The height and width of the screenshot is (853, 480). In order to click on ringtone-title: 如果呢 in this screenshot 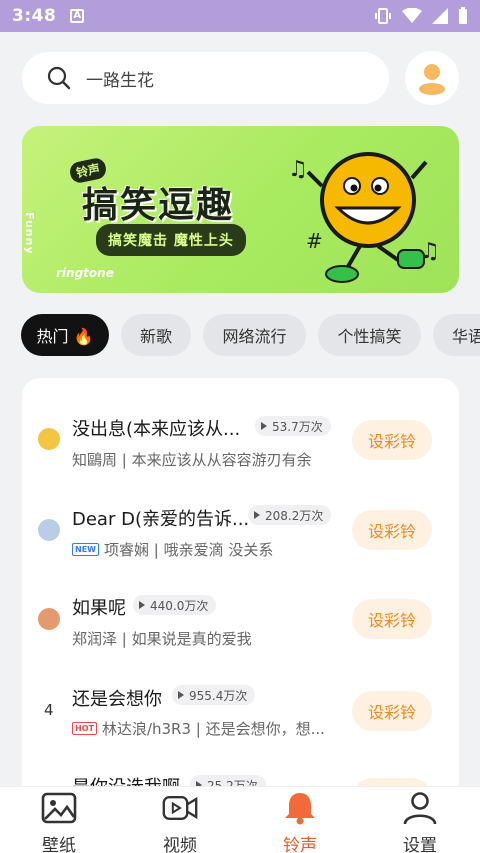, I will do `click(99, 608)`.